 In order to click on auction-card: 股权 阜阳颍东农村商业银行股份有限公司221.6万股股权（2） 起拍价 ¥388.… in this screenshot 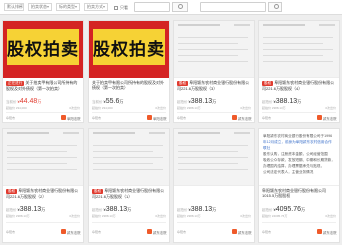, I will do `click(43, 185)`.